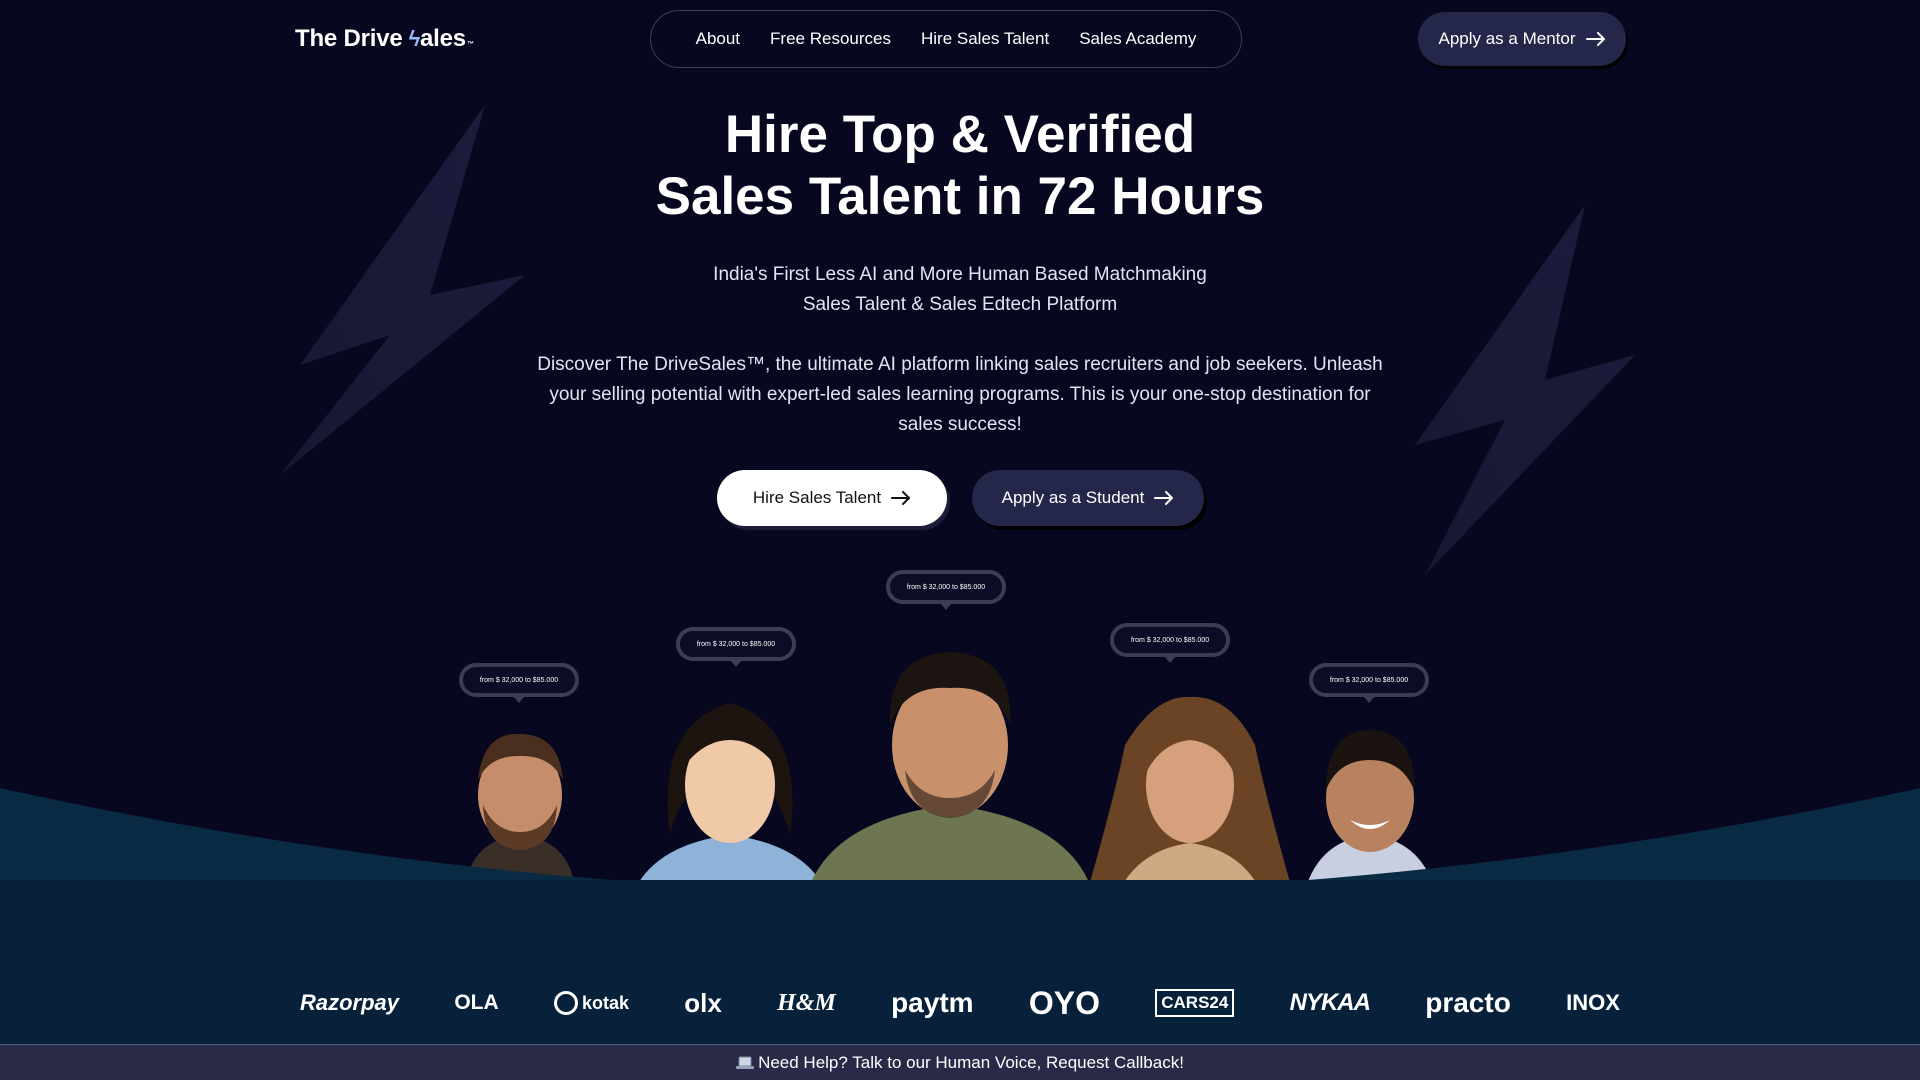 The height and width of the screenshot is (1080, 1920). I want to click on logo-hm: H&M, so click(806, 1002).